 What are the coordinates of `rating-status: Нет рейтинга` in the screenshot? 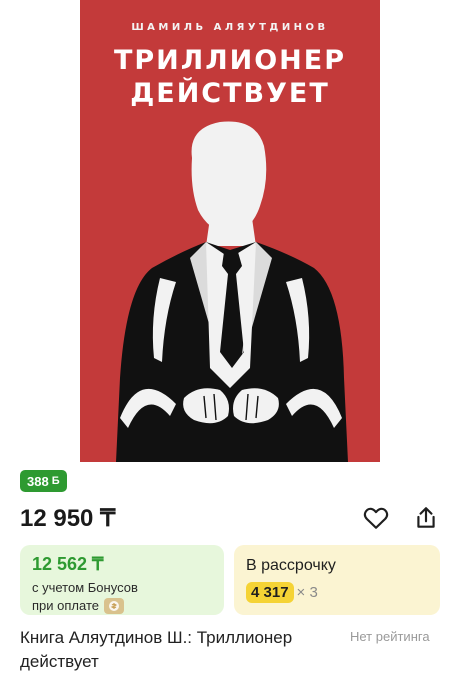 It's located at (390, 636).